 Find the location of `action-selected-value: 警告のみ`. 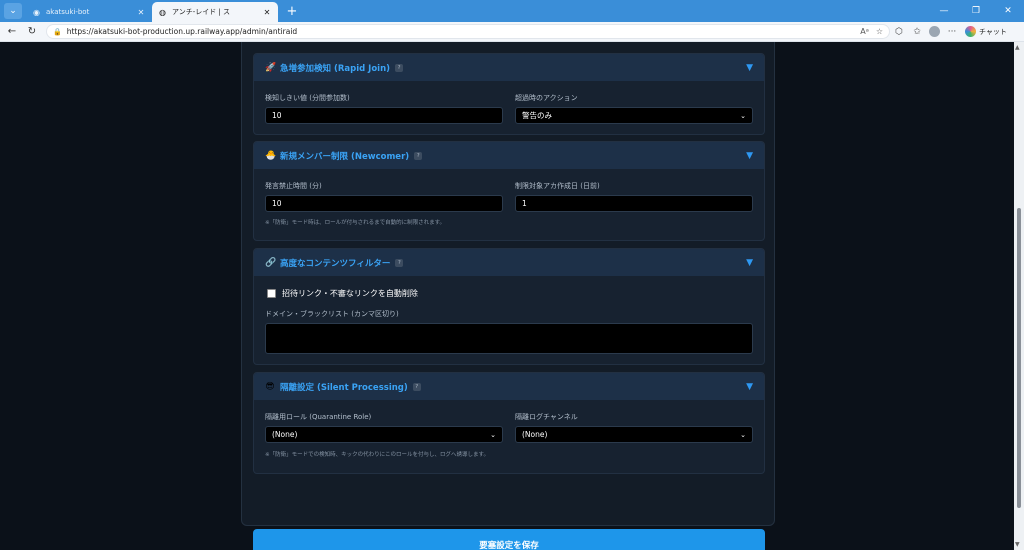

action-selected-value: 警告のみ is located at coordinates (537, 115).